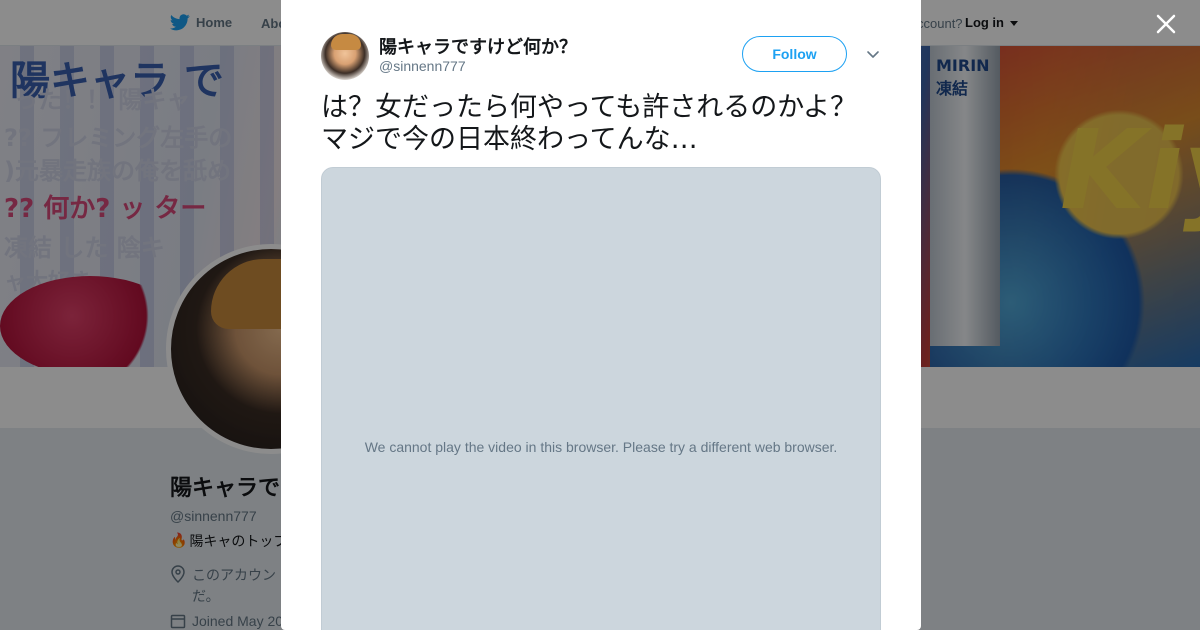  Describe the element at coordinates (1166, 24) in the screenshot. I see `close-icon` at that location.